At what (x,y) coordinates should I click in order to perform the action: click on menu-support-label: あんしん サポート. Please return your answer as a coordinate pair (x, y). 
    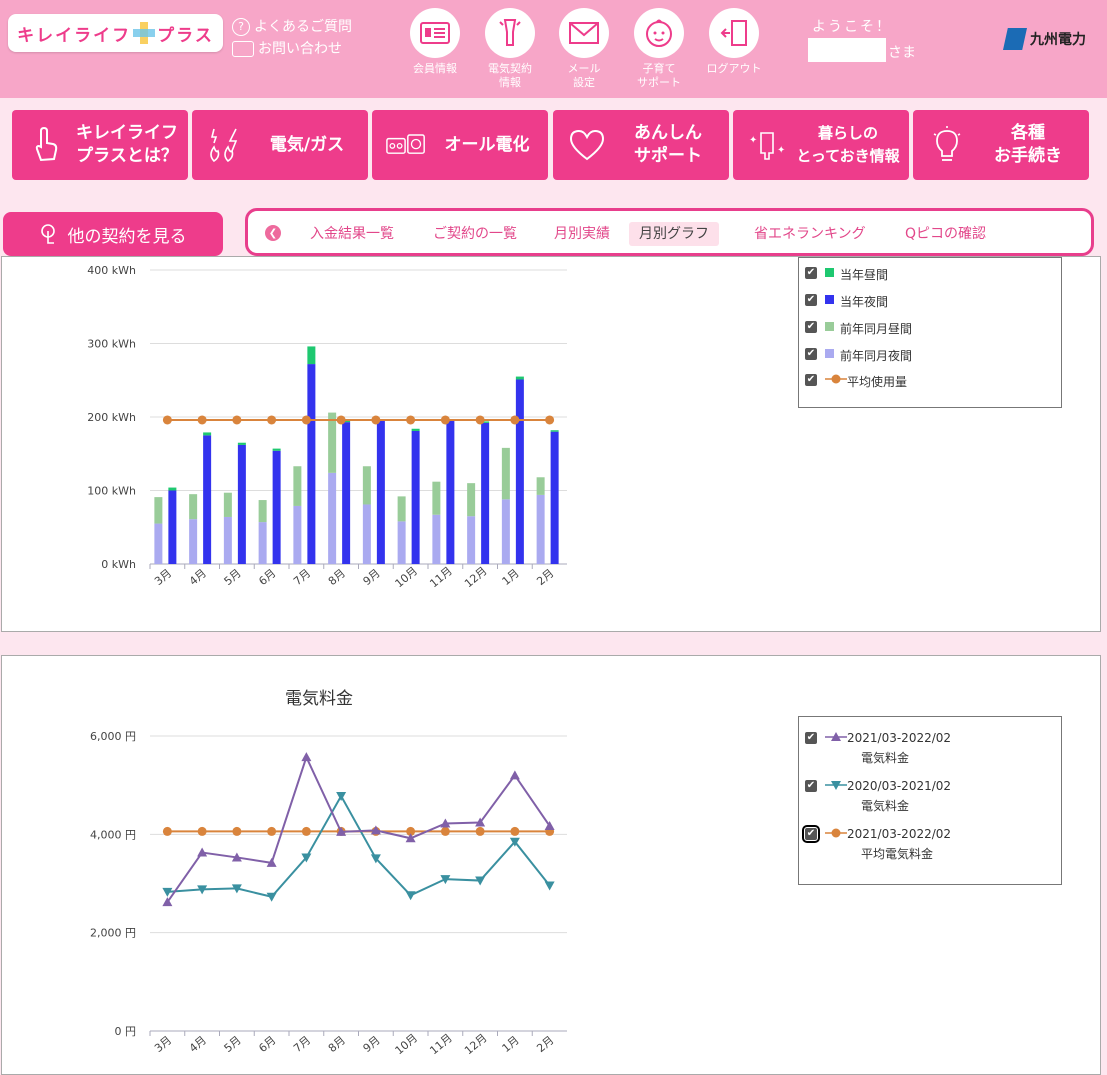
    Looking at the image, I should click on (668, 144).